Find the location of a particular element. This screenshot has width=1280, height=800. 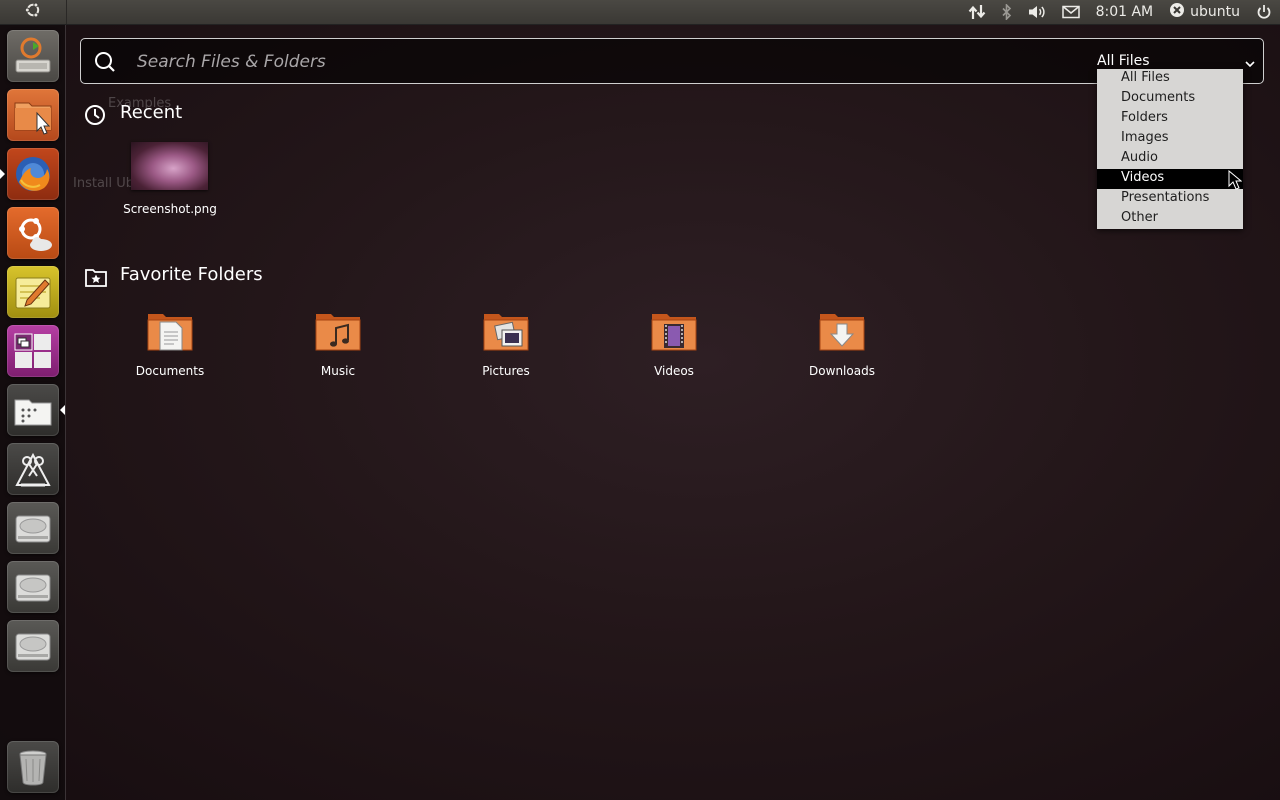

user-menu: ubuntu is located at coordinates (1204, 12).